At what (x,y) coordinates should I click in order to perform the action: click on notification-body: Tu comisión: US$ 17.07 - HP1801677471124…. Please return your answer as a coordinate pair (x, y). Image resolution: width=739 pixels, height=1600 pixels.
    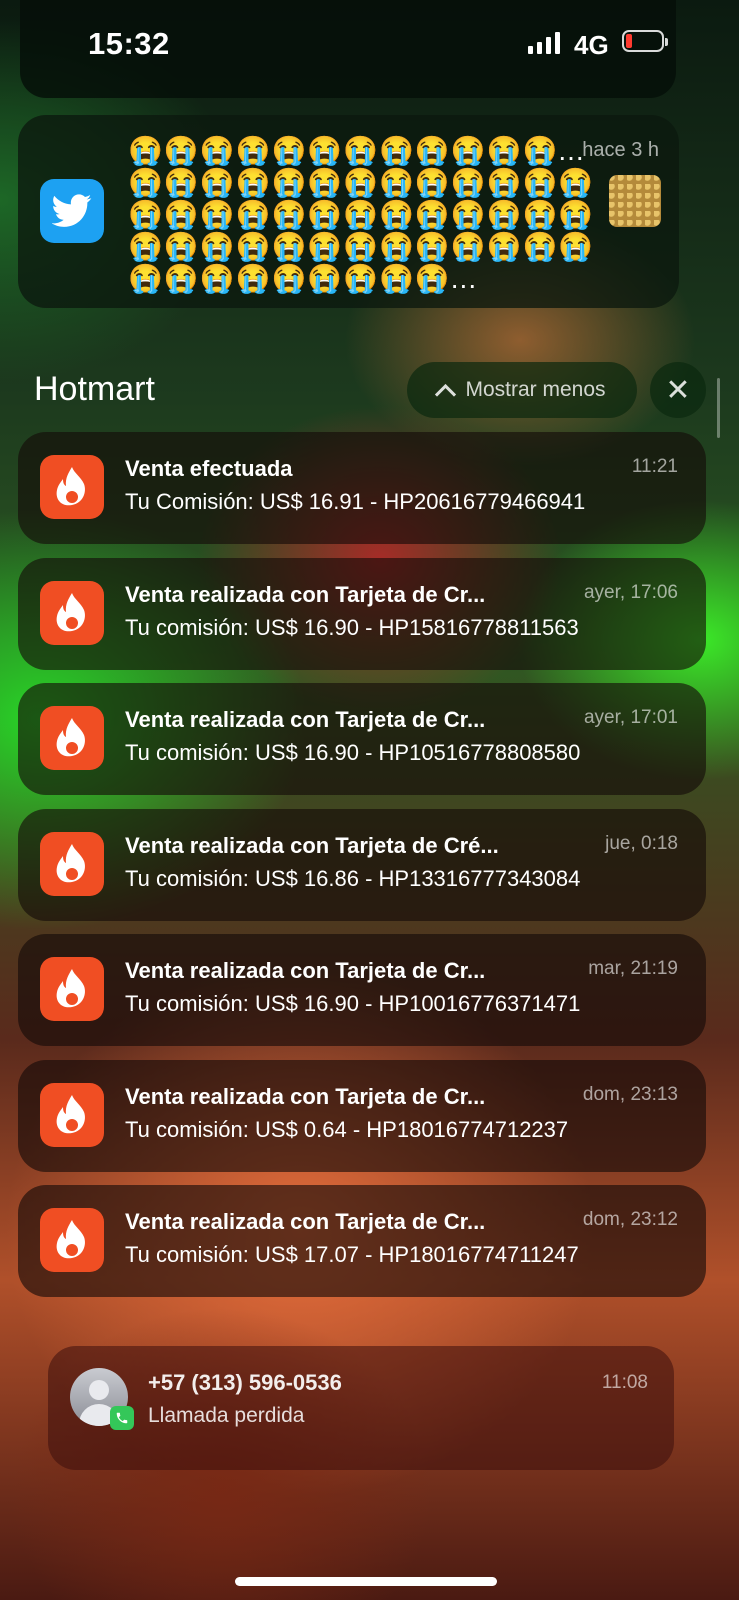
    Looking at the image, I should click on (352, 1254).